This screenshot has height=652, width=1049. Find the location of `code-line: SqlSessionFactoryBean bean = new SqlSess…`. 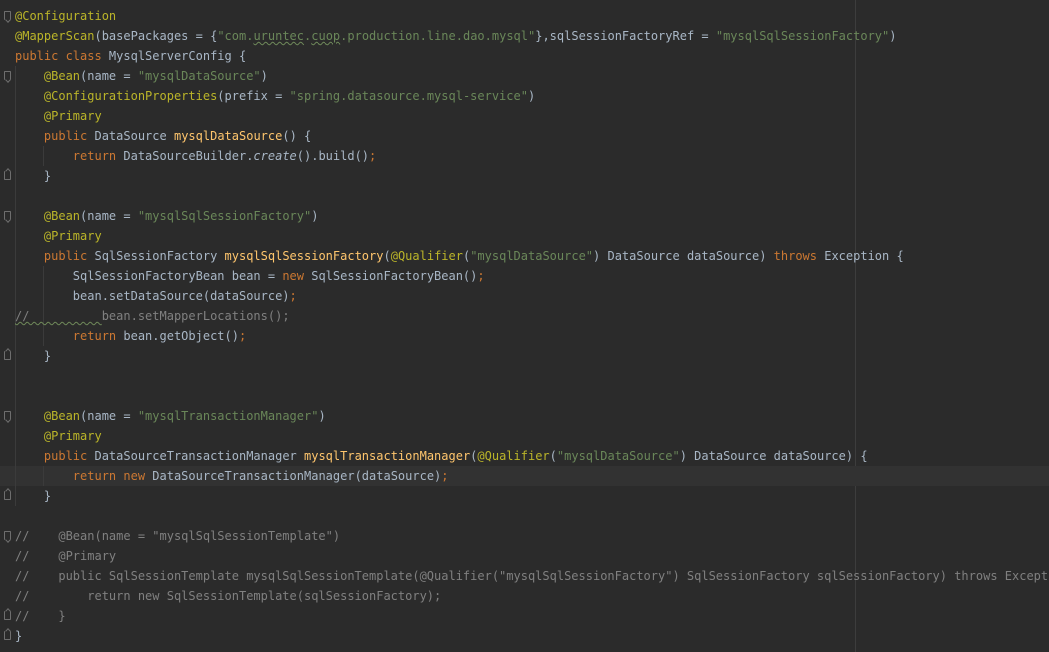

code-line: SqlSessionFactoryBean bean = new SqlSess… is located at coordinates (524, 276).